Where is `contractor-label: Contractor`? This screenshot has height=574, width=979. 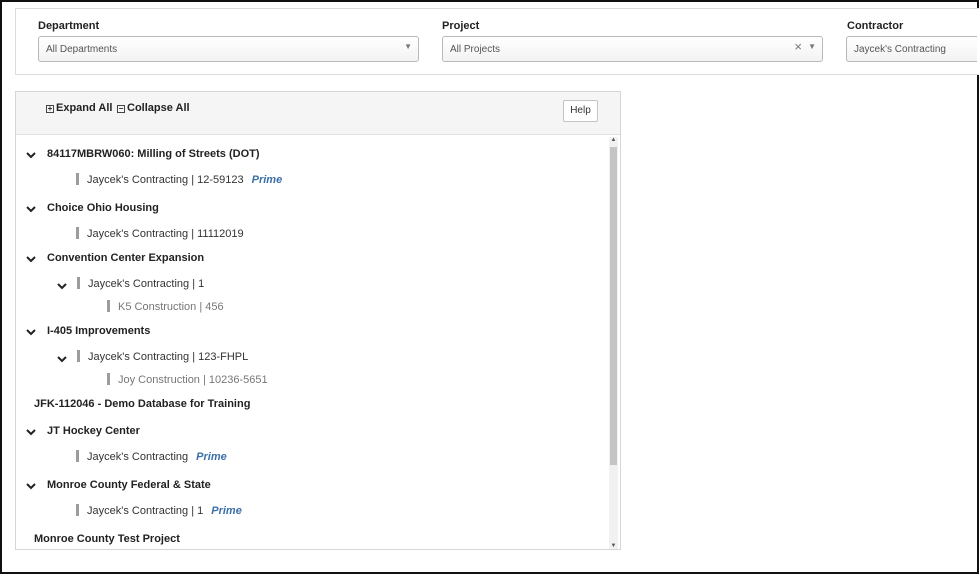 contractor-label: Contractor is located at coordinates (875, 26).